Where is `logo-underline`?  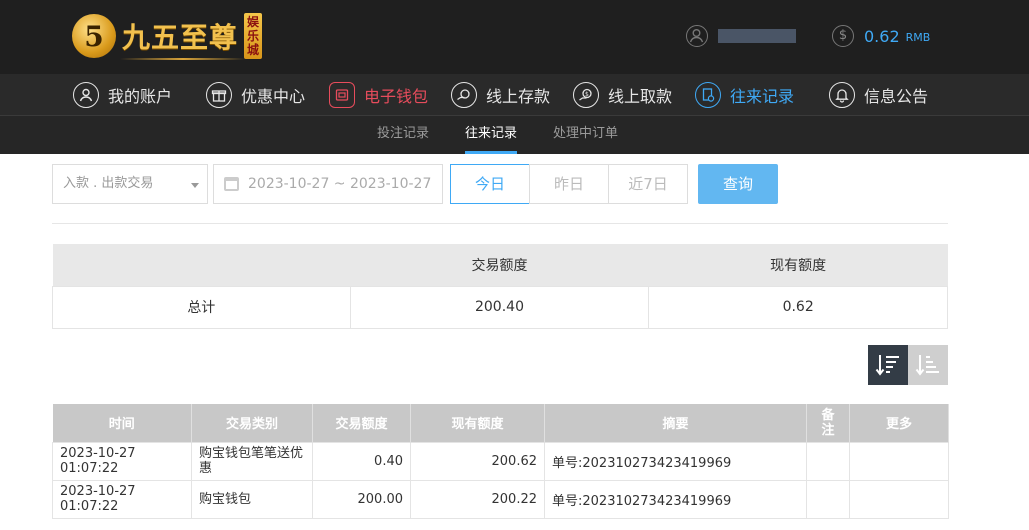 logo-underline is located at coordinates (183, 59).